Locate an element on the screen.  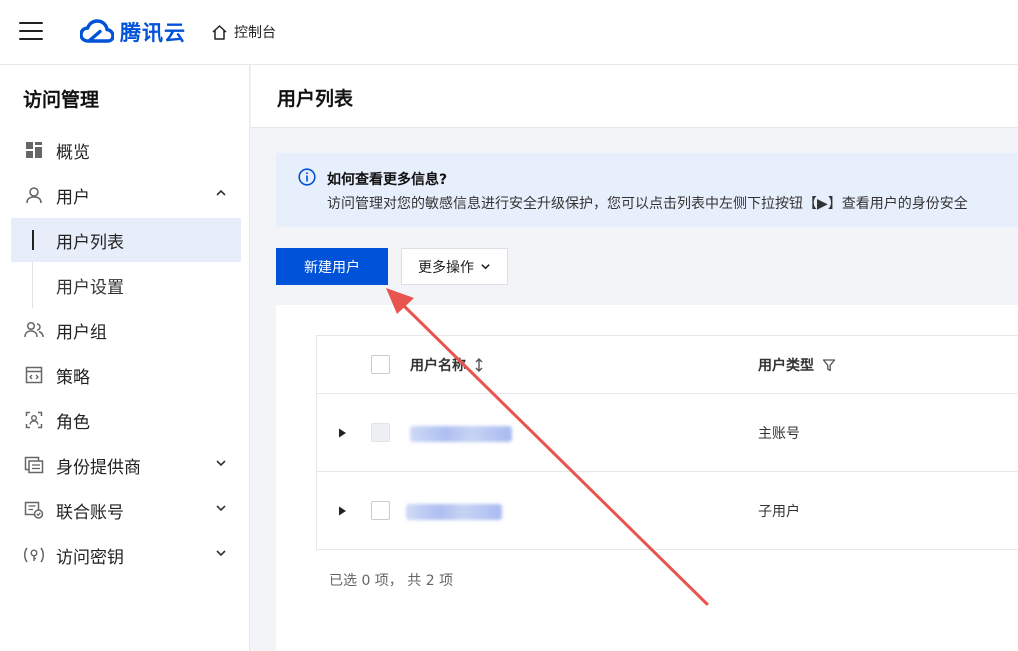
user-type-cell: 子用户 is located at coordinates (779, 512).